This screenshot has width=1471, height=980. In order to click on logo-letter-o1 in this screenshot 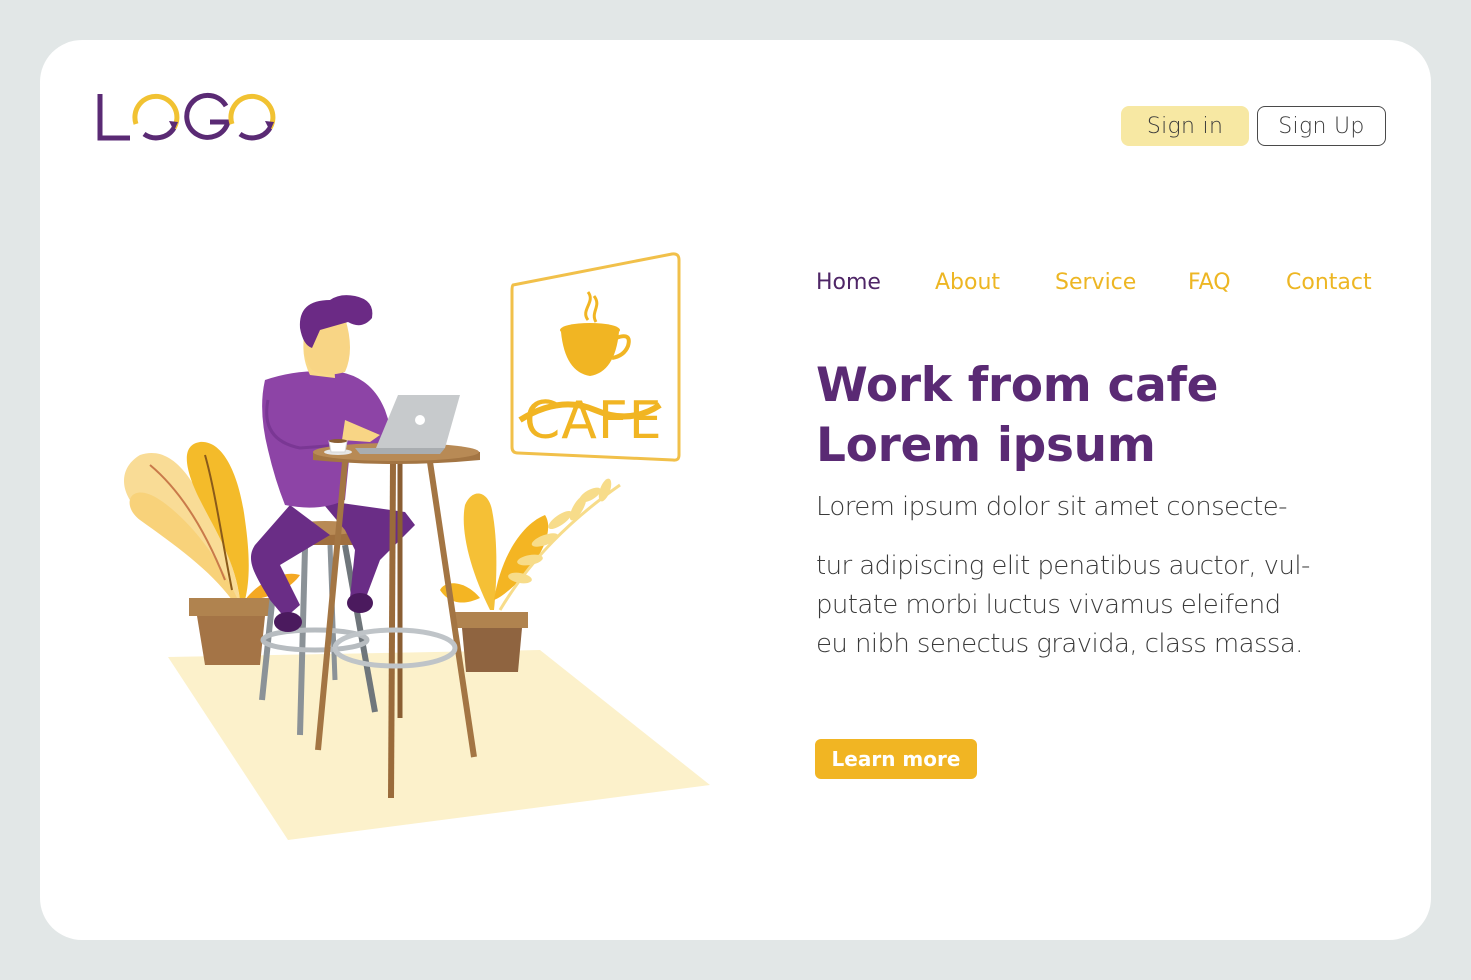, I will do `click(156, 117)`.